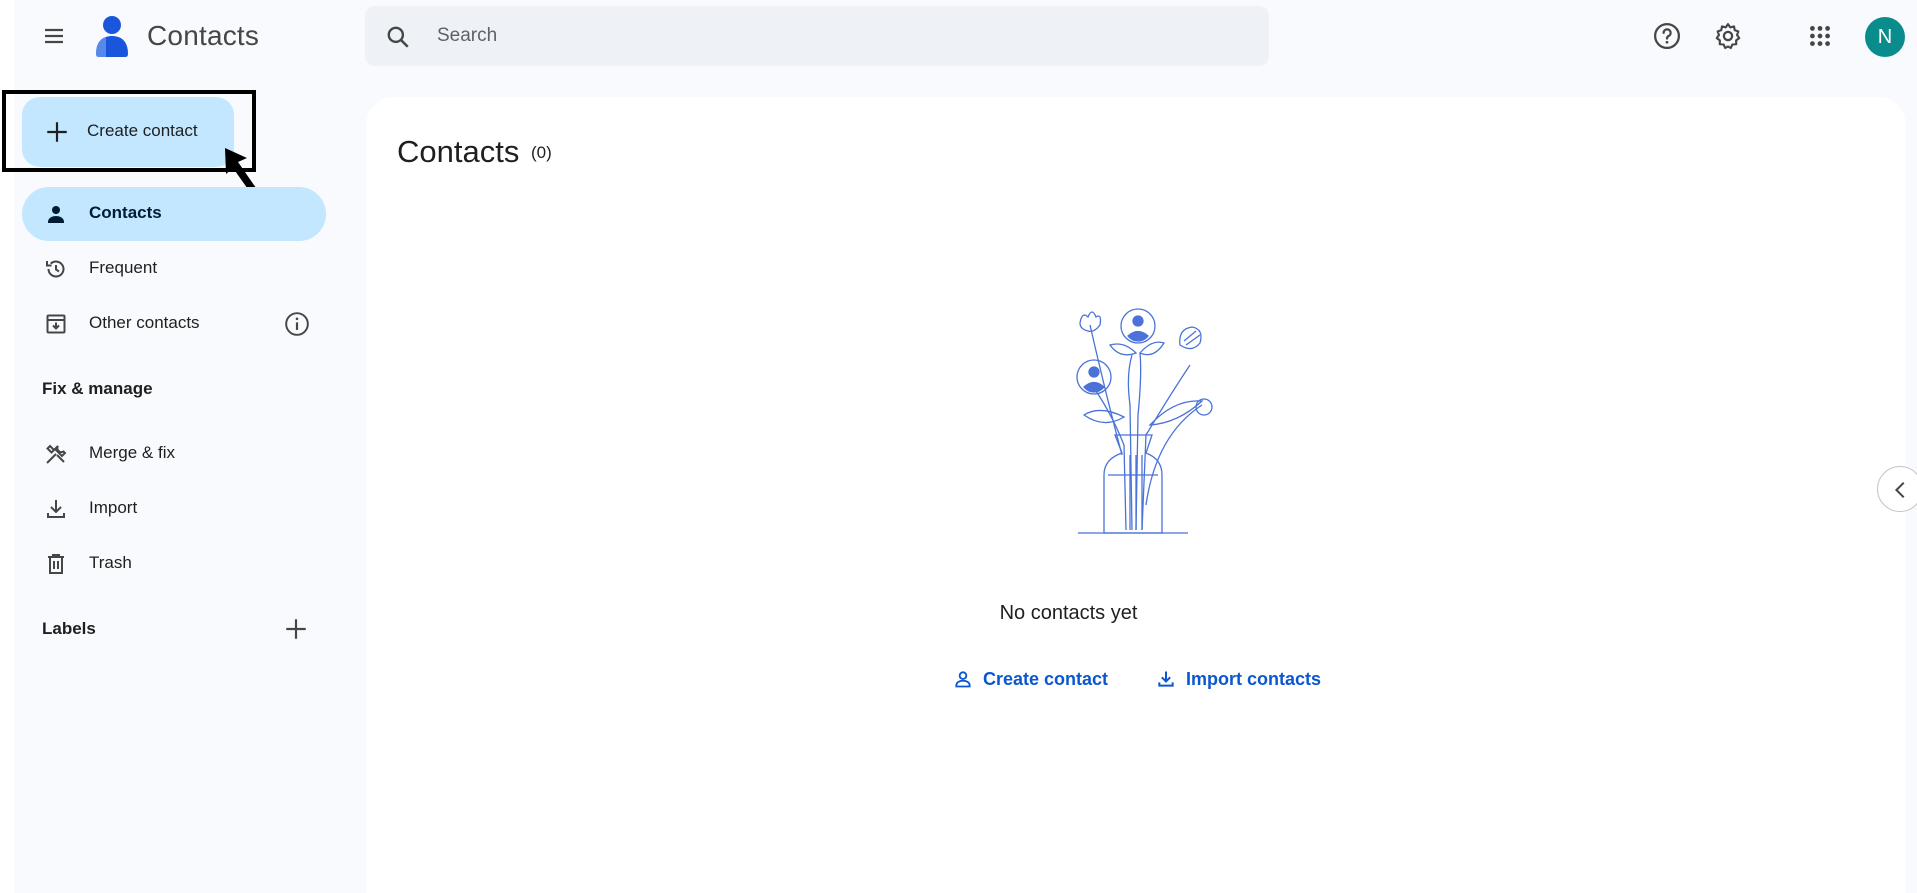  Describe the element at coordinates (963, 679) in the screenshot. I see `person-outline-icon` at that location.